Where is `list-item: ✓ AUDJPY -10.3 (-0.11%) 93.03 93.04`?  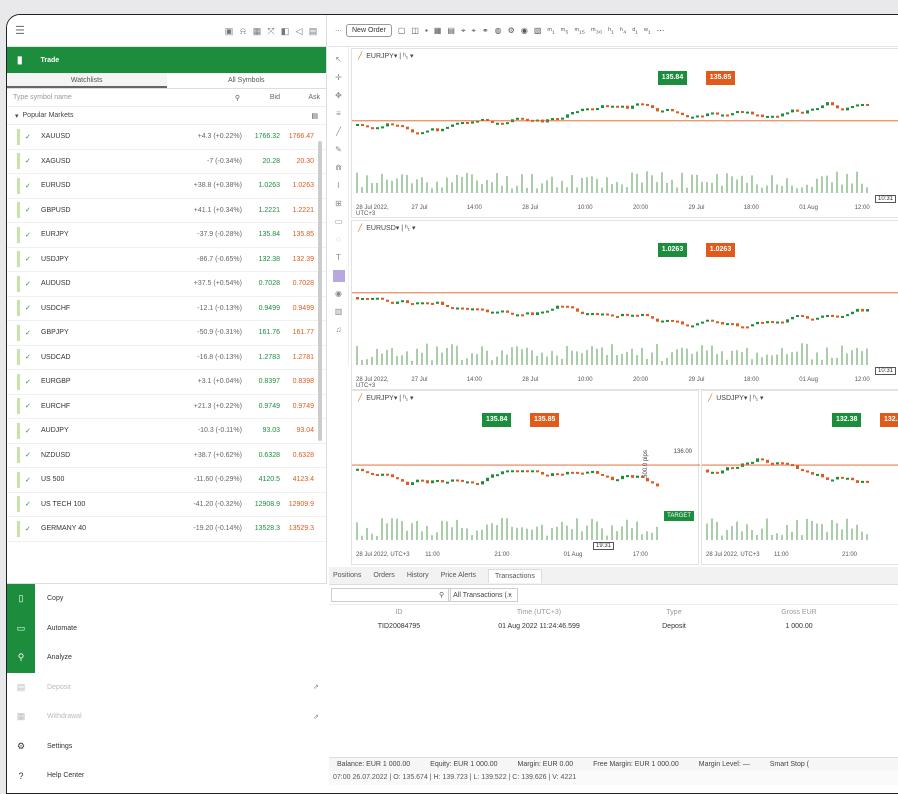
list-item: ✓ AUDJPY -10.3 (-0.11%) 93.03 93.04 is located at coordinates (166, 431).